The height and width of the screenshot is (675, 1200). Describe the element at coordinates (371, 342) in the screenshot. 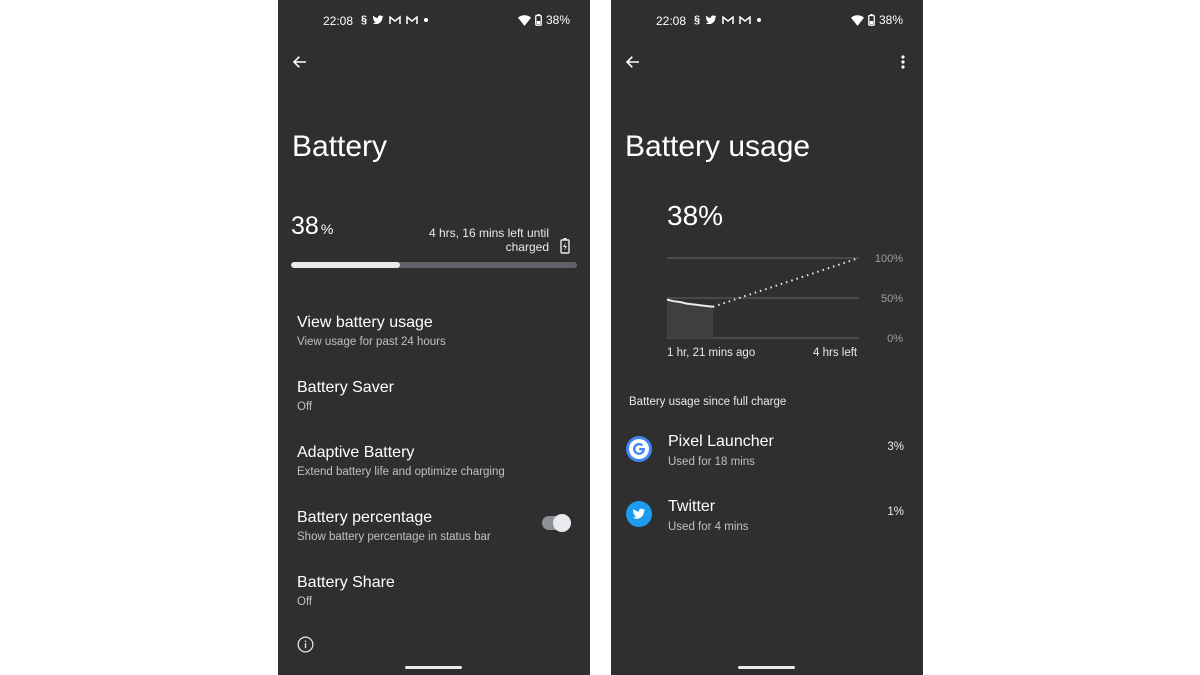

I see `pref-summary: View usage for past 24 hours` at that location.